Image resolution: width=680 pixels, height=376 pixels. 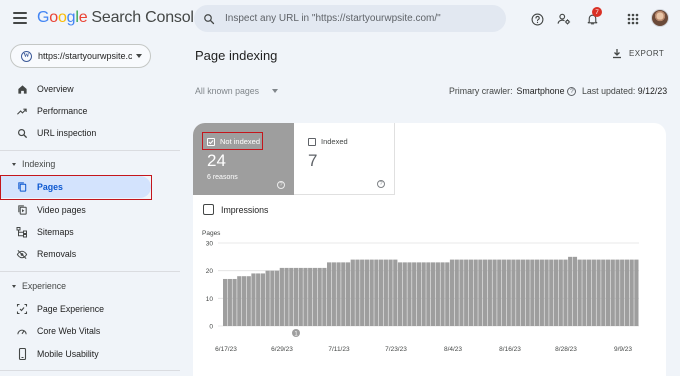 What do you see at coordinates (282, 349) in the screenshot?
I see `x-tick-label: 6/29/23` at bounding box center [282, 349].